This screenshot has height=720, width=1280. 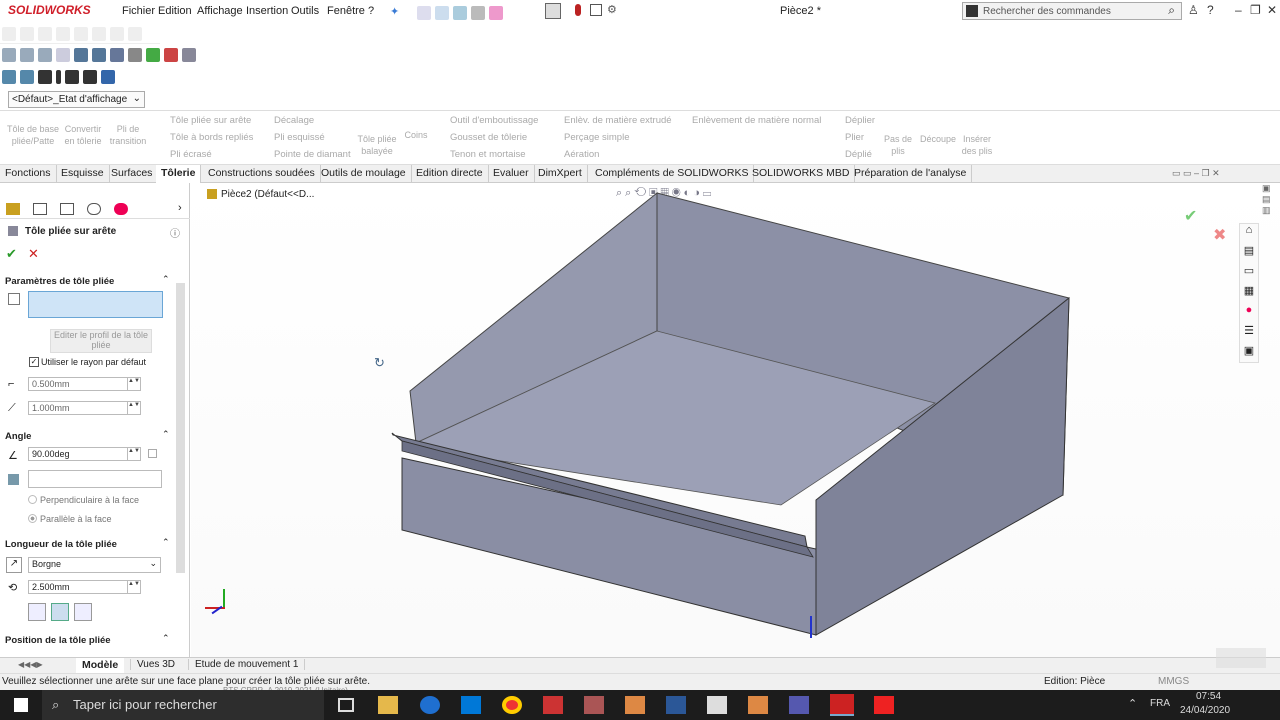 I want to click on window-controls-icon: ▭ ▭ – ❐ ✕, so click(x=1196, y=173).